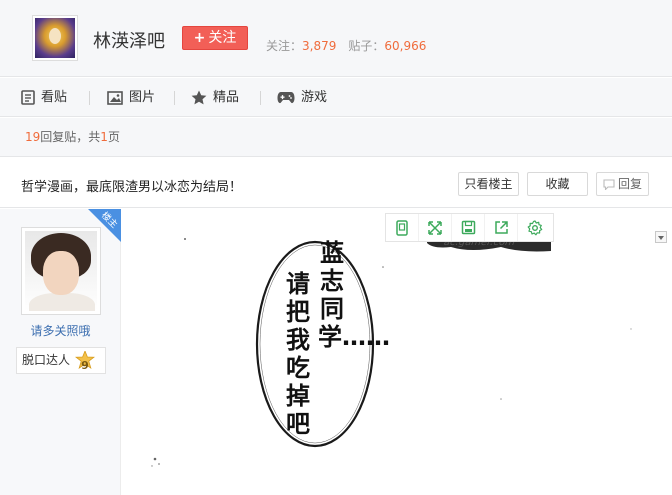 The image size is (672, 495). What do you see at coordinates (199, 38) in the screenshot?
I see `plus-icon: +` at bounding box center [199, 38].